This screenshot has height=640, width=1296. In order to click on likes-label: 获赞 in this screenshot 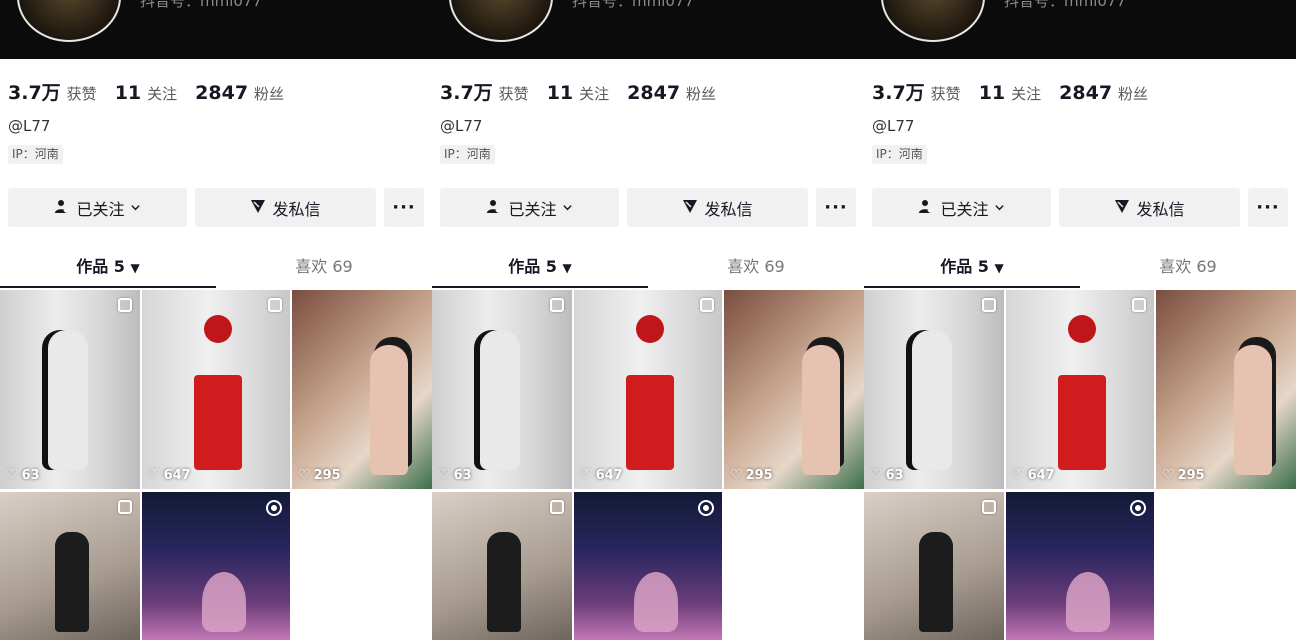, I will do `click(945, 94)`.